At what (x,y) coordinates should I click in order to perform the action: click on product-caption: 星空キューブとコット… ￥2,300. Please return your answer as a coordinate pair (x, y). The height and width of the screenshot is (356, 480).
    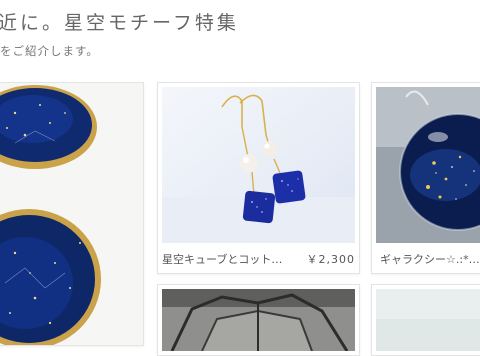
    Looking at the image, I should click on (258, 259).